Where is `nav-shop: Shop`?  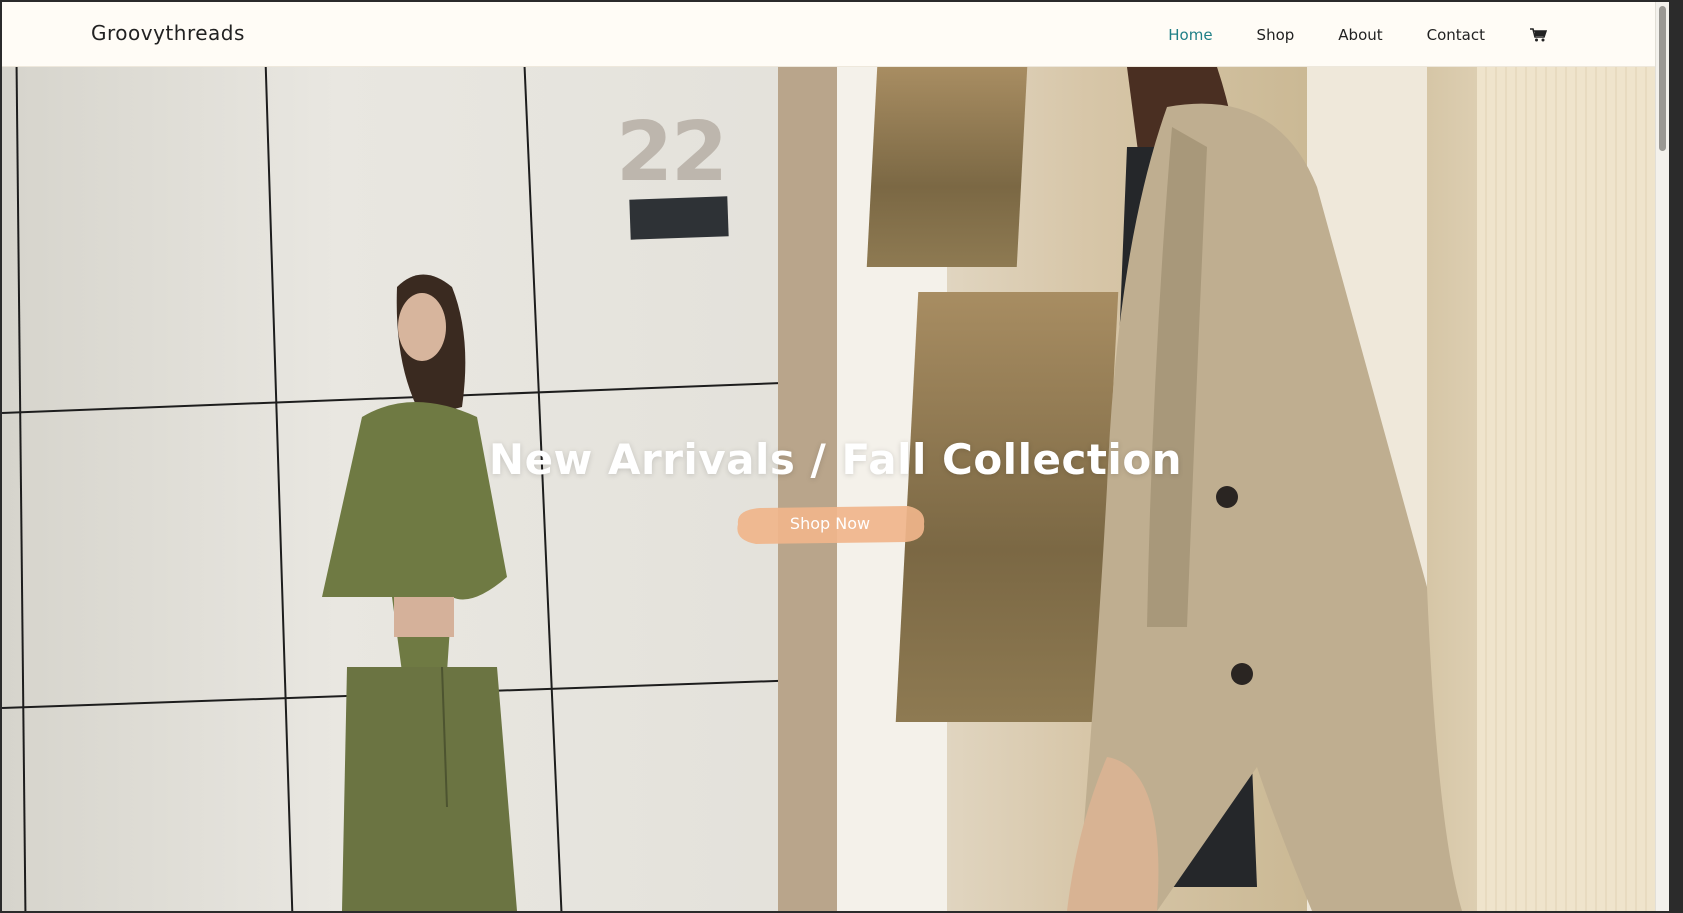
nav-shop: Shop is located at coordinates (1276, 35).